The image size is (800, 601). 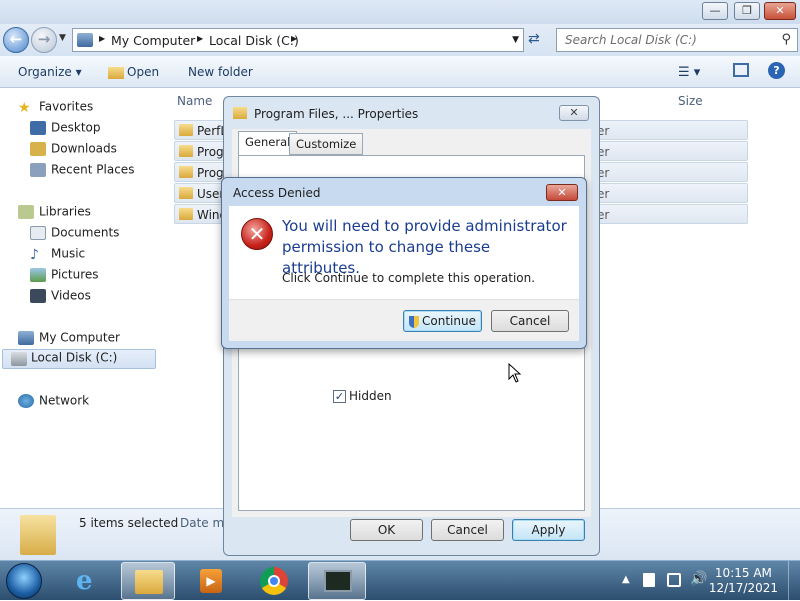 What do you see at coordinates (38, 127) in the screenshot?
I see `desktop-icon` at bounding box center [38, 127].